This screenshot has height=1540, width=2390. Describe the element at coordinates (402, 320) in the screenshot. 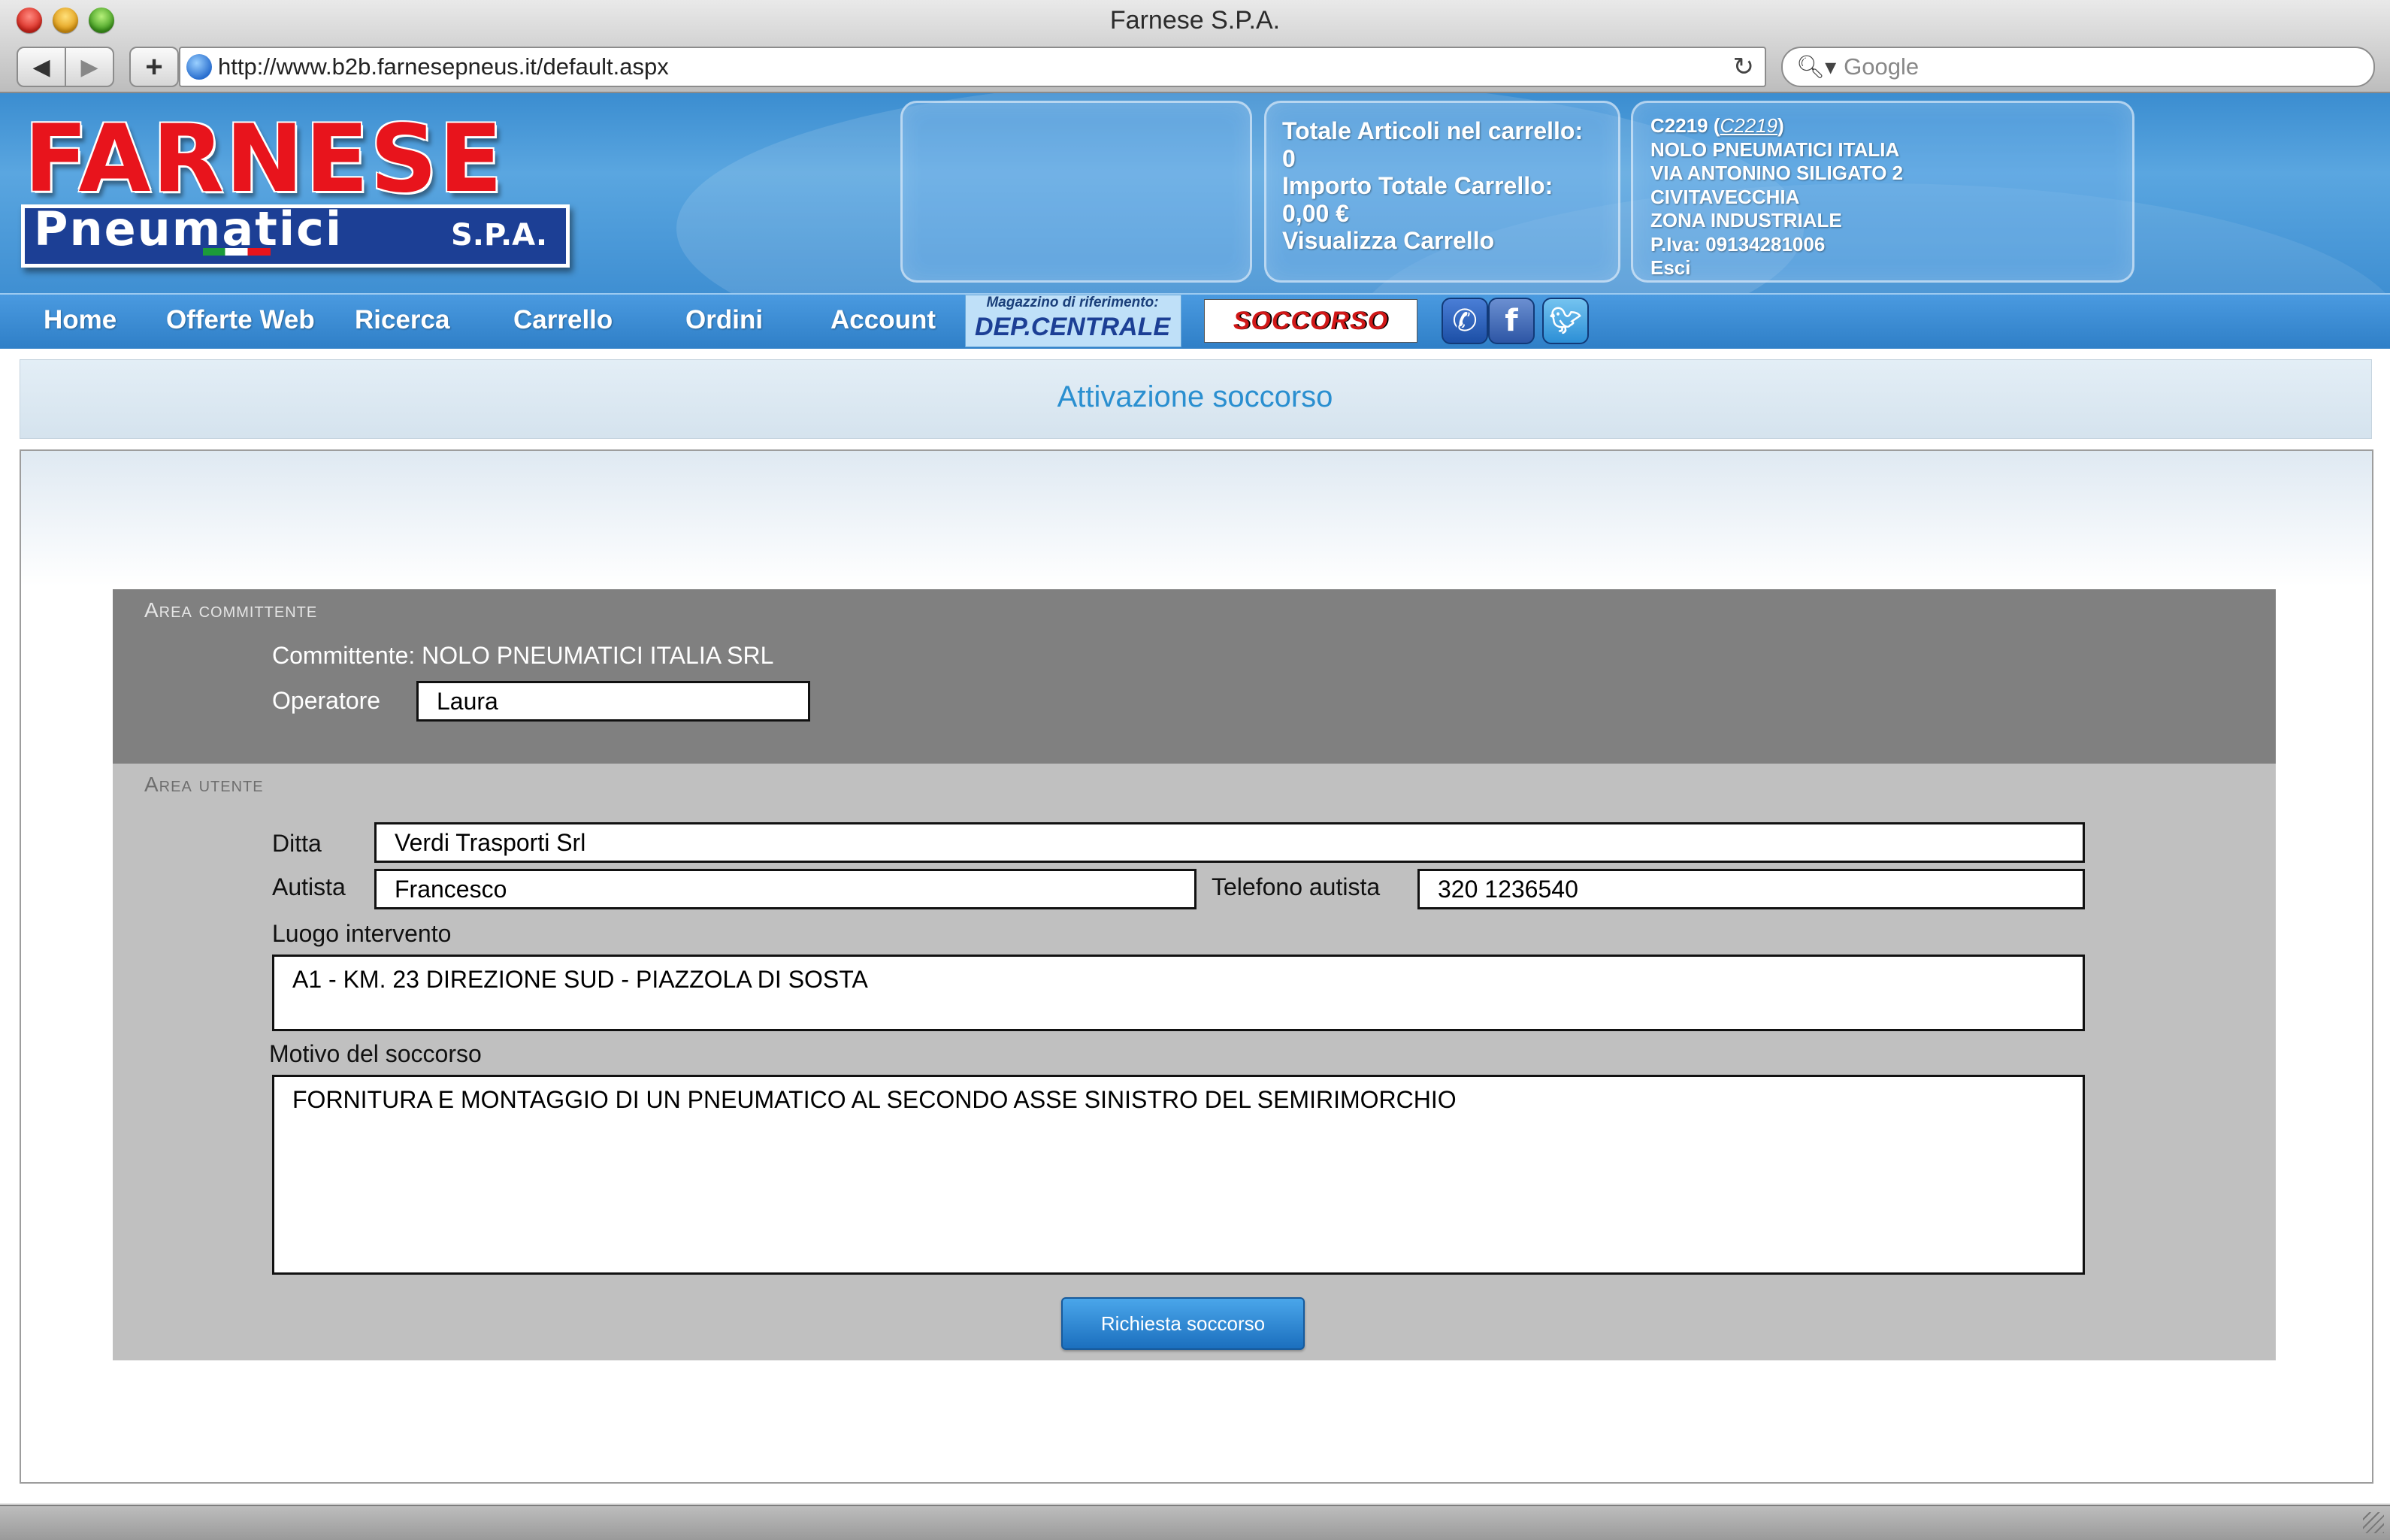

I see `menu-item-ricerca: Ricerca` at that location.